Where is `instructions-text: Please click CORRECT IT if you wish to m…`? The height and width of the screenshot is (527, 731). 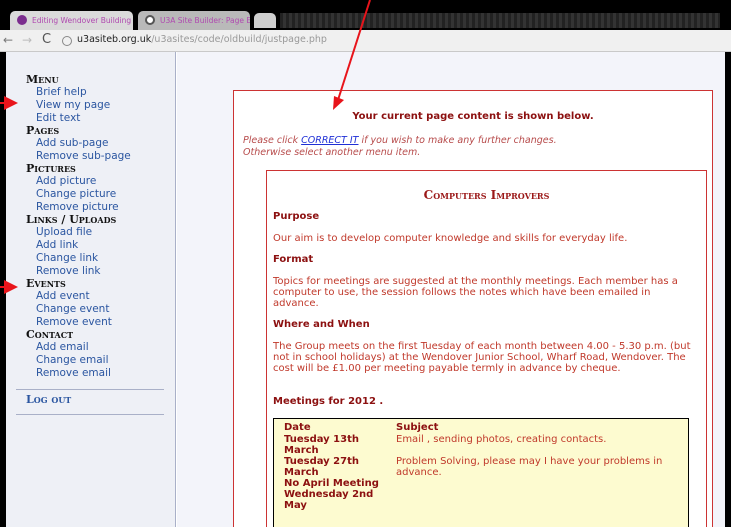 instructions-text: Please click CORRECT IT if you wish to m… is located at coordinates (400, 147).